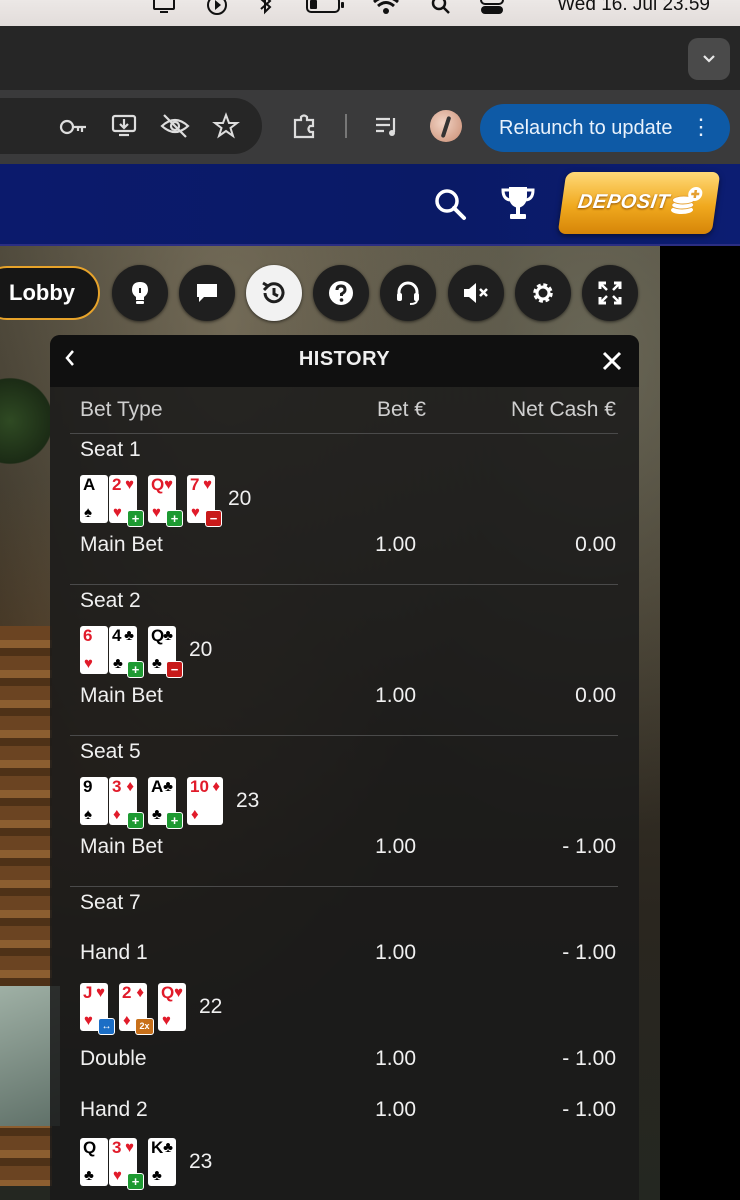  Describe the element at coordinates (126, 652) in the screenshot. I see `playing-card: 4 ♣ ♣ +` at that location.